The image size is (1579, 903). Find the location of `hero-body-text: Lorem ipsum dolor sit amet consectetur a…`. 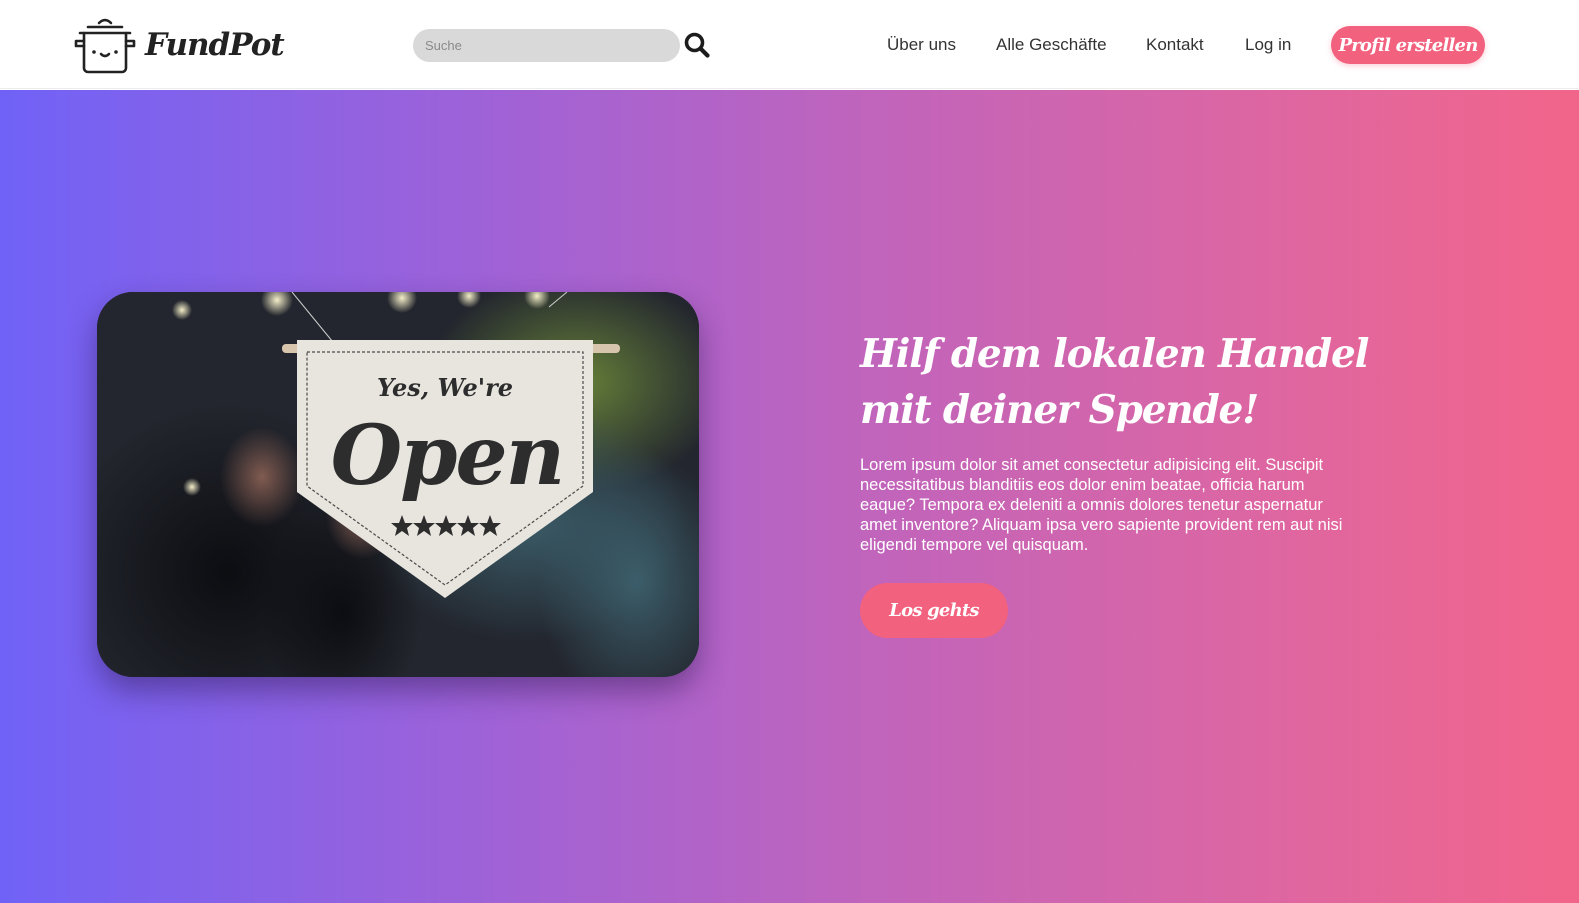

hero-body-text: Lorem ipsum dolor sit amet consectetur a… is located at coordinates (1101, 505).